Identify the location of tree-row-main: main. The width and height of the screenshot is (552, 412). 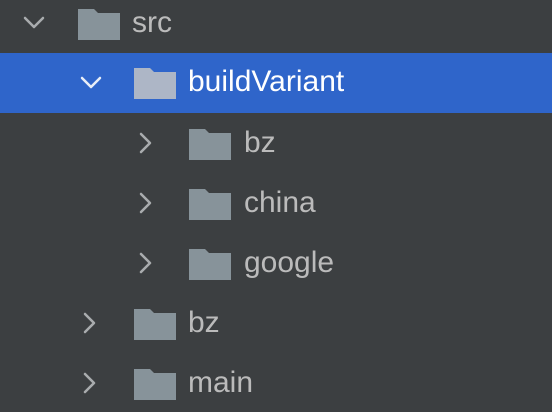
(276, 382).